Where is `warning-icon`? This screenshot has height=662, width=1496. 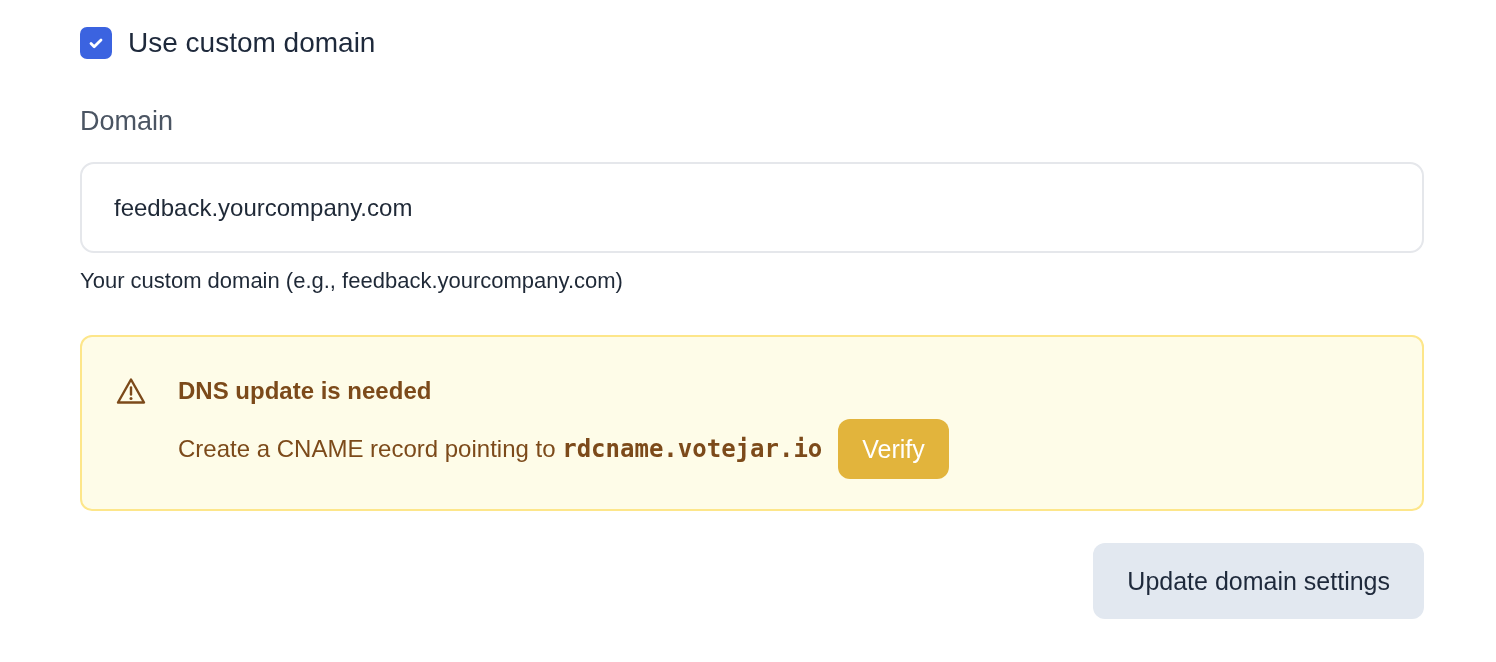
warning-icon is located at coordinates (131, 391).